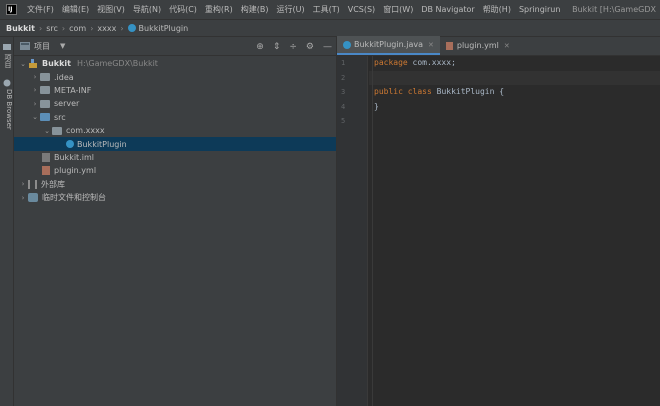 Image resolution: width=660 pixels, height=406 pixels. What do you see at coordinates (164, 28) in the screenshot?
I see `breadcrumb-class: BukkitPlugin` at bounding box center [164, 28].